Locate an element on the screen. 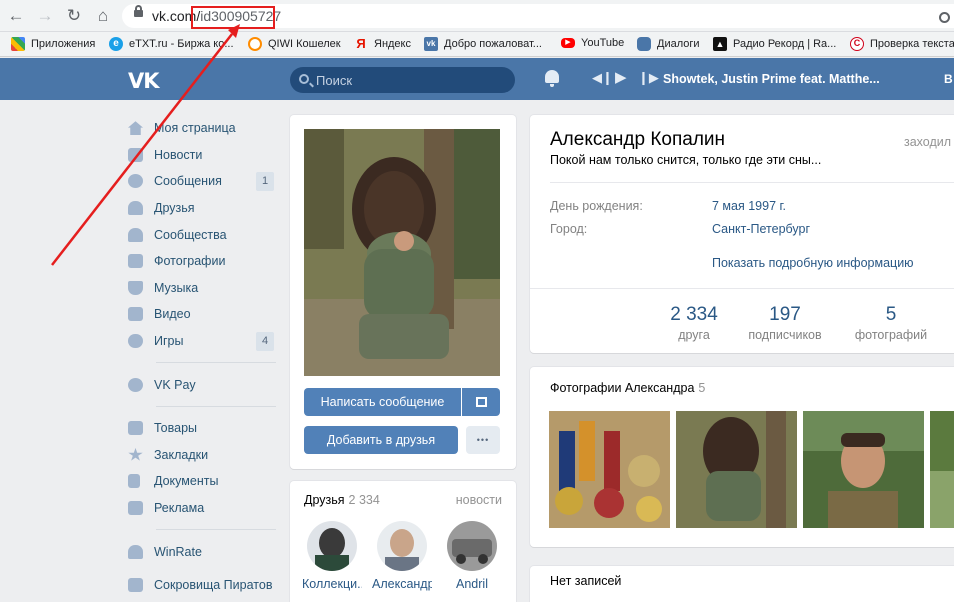 This screenshot has height=602, width=954. city-value: Санкт-Петербург is located at coordinates (761, 229).